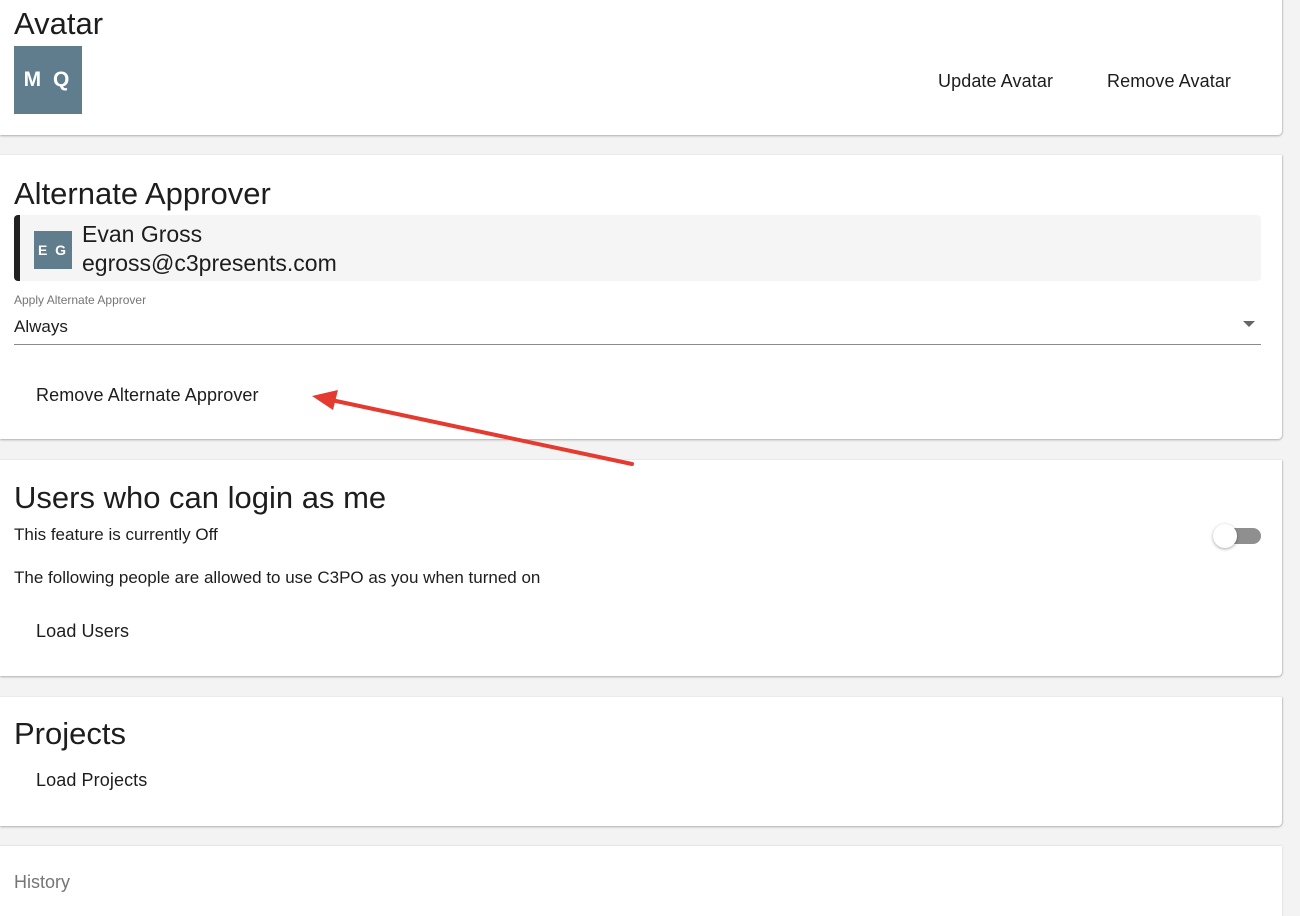  I want to click on avatar: M Q, so click(48, 80).